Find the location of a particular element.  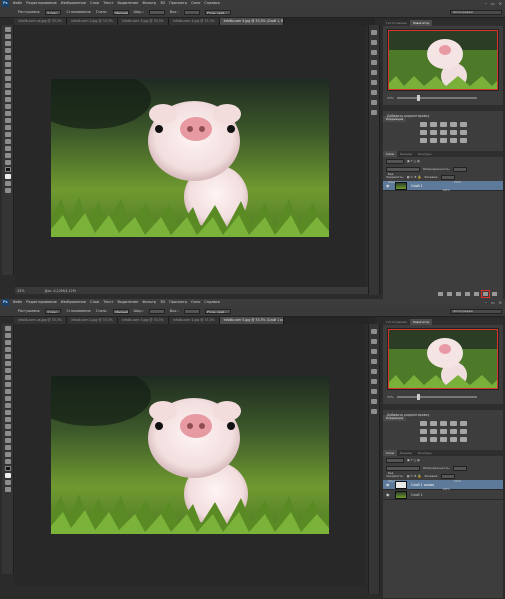

feather-input: 0 пикс. is located at coordinates (53, 311).